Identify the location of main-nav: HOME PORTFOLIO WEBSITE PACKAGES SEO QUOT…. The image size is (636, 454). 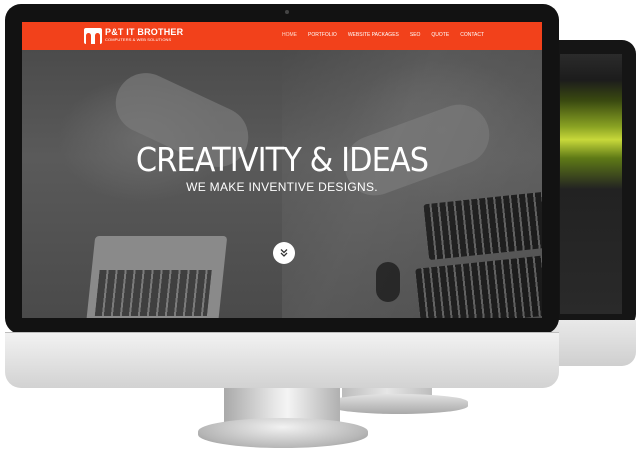
(383, 35).